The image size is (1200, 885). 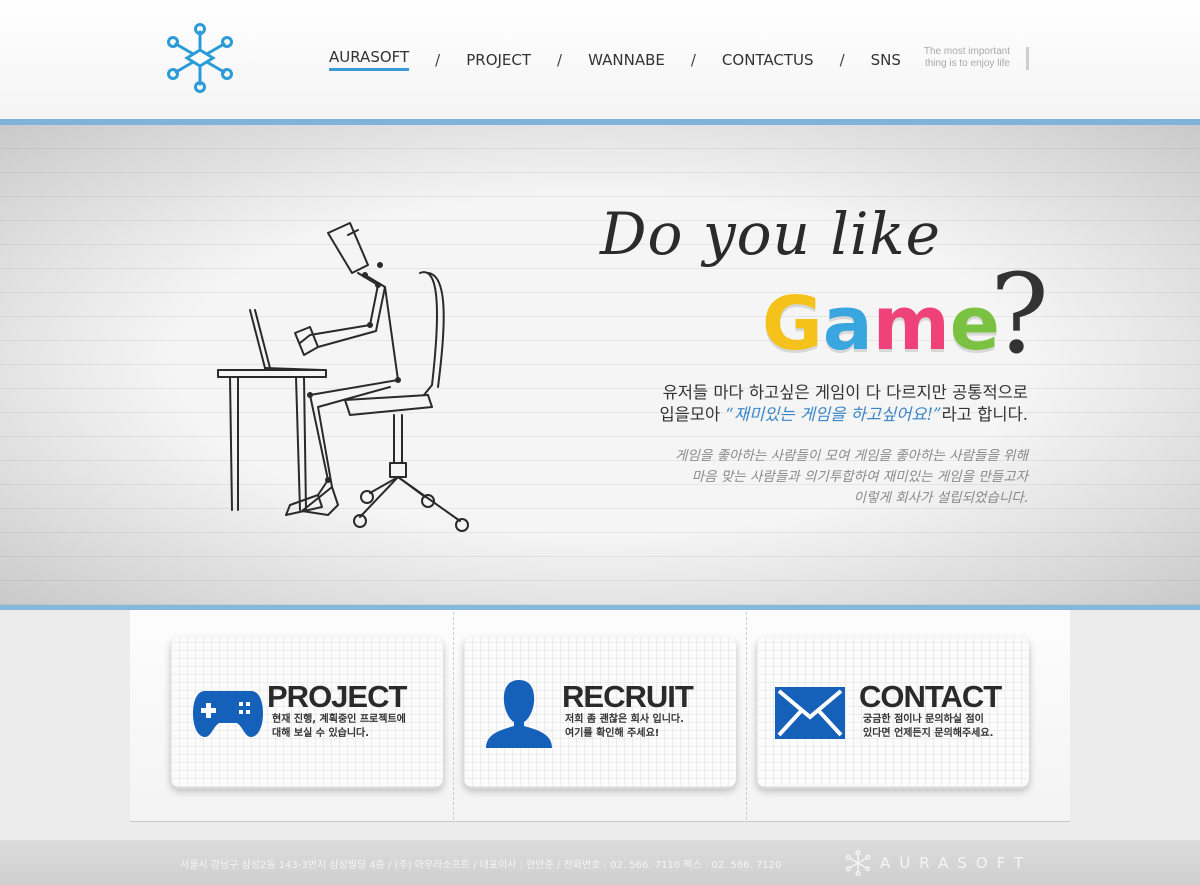 What do you see at coordinates (337, 696) in the screenshot?
I see `project-card-title: PROJECT` at bounding box center [337, 696].